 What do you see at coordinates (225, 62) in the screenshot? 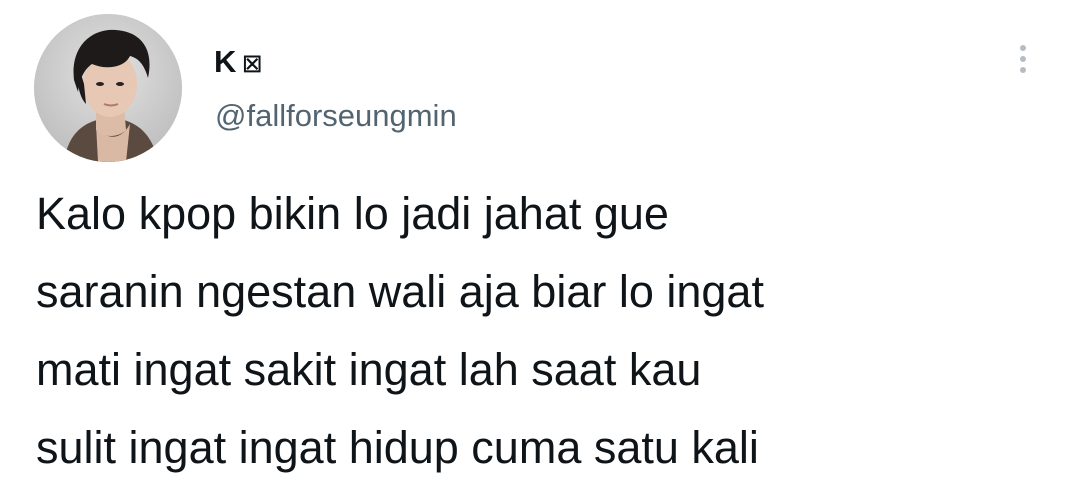
I see `display-name: K` at bounding box center [225, 62].